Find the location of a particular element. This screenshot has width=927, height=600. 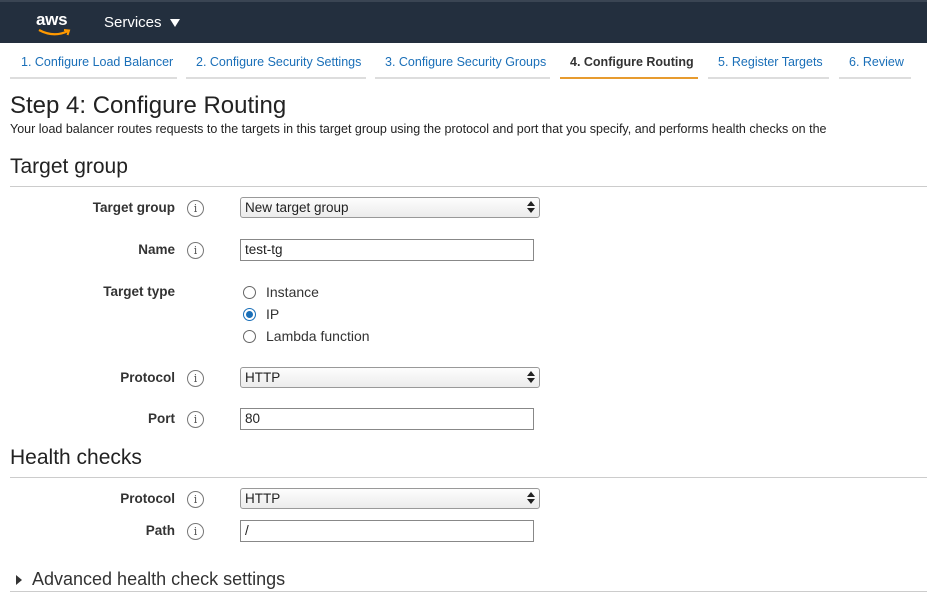

target-group-select-value: New target group is located at coordinates (297, 207).